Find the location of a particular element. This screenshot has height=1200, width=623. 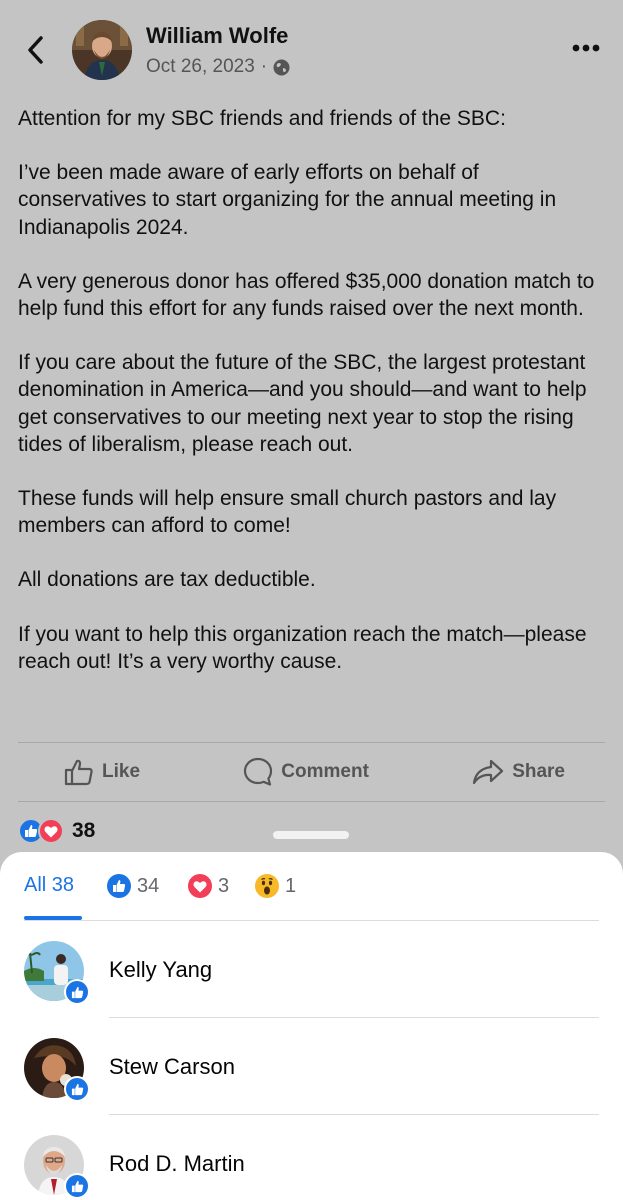

share-button: Share is located at coordinates (518, 772).